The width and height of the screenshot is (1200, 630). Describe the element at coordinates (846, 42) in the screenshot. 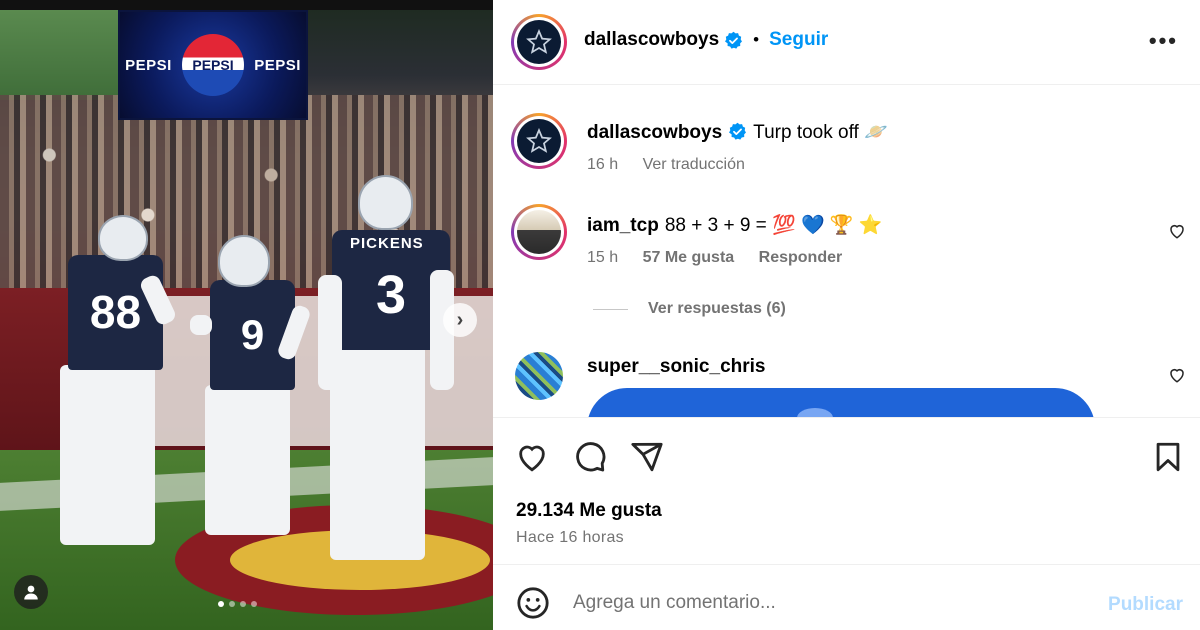

I see `post-header: dallascowboys • Seguir •••` at that location.